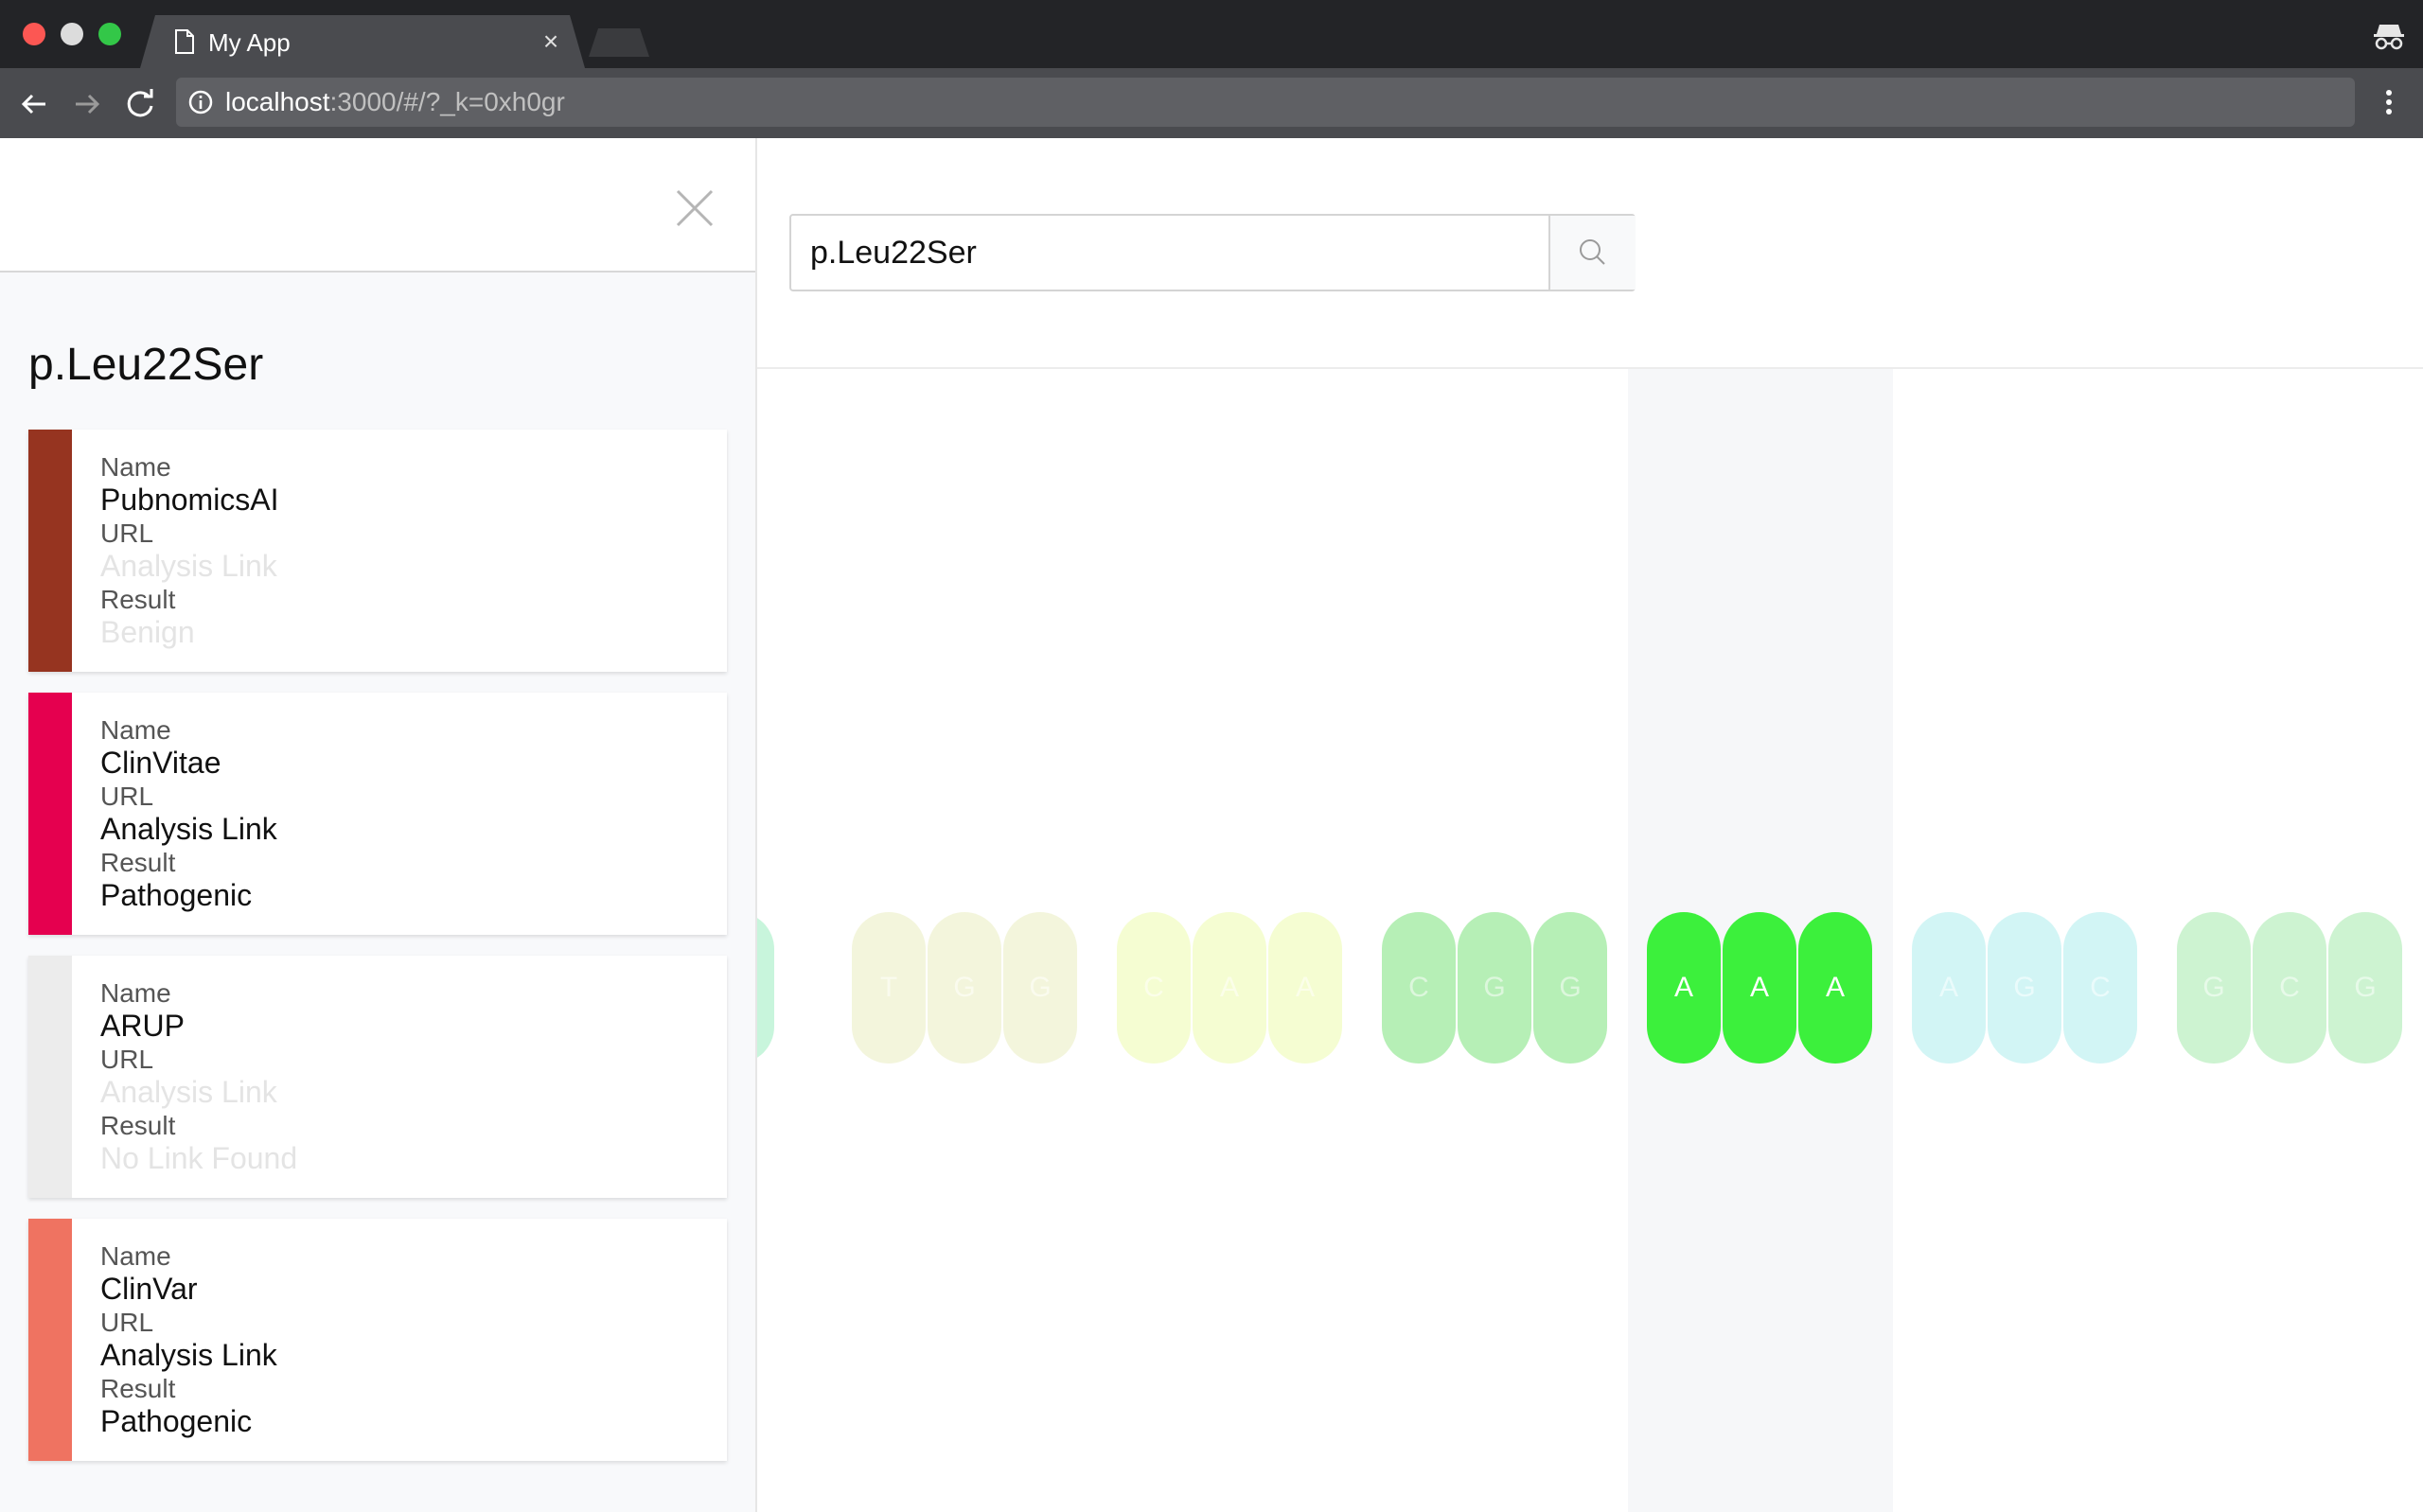 The image size is (2423, 1512). I want to click on variant-title: p.Leu22Ser, so click(146, 365).